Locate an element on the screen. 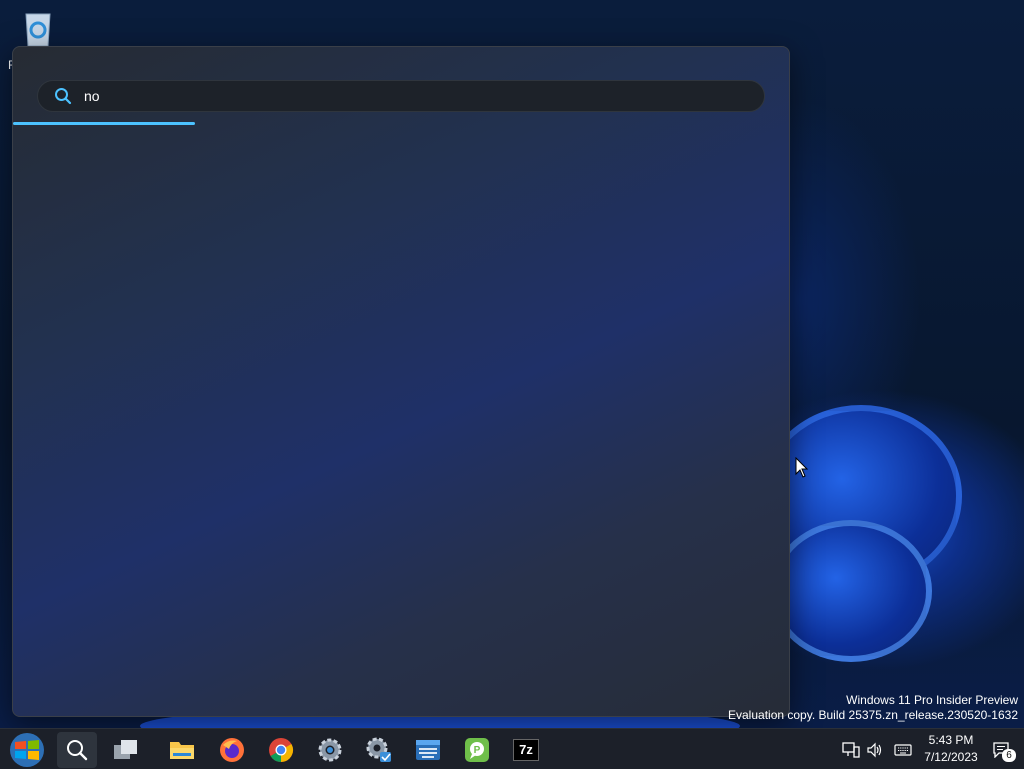 This screenshot has height=769, width=1024. firefox-button is located at coordinates (232, 750).